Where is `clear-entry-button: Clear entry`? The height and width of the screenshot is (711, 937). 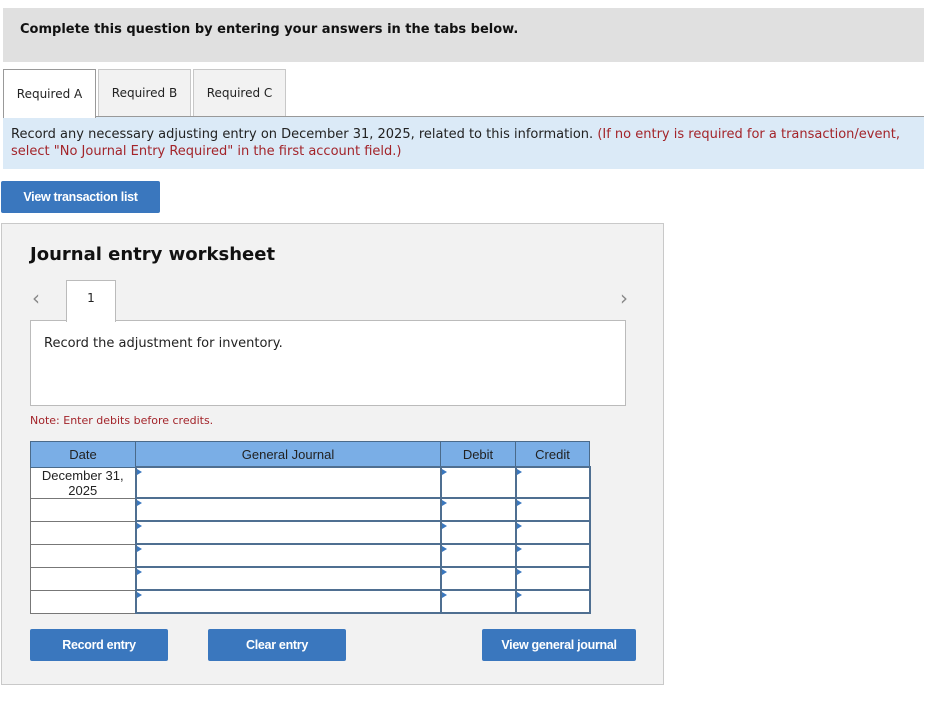
clear-entry-button: Clear entry is located at coordinates (277, 645).